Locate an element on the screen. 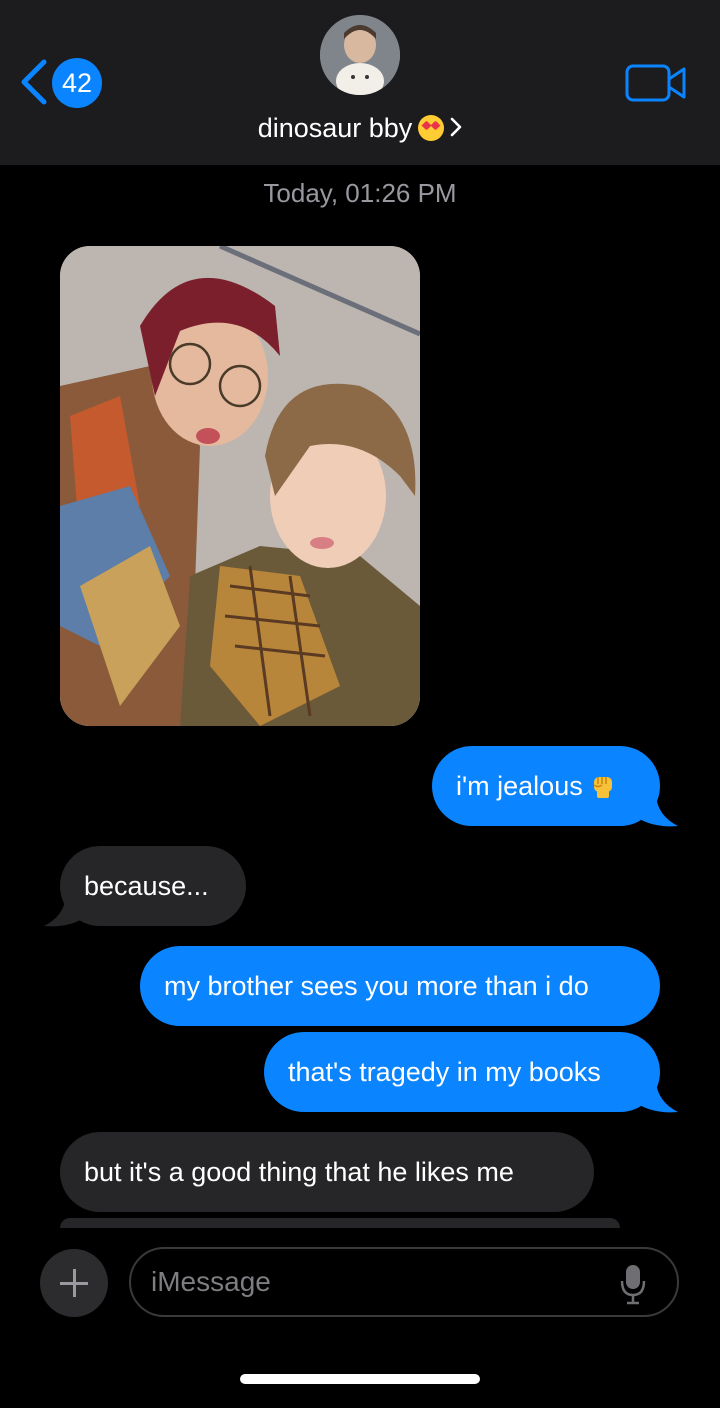 The width and height of the screenshot is (720, 1408). thread-timestamp: Today, 01:26 PM is located at coordinates (360, 193).